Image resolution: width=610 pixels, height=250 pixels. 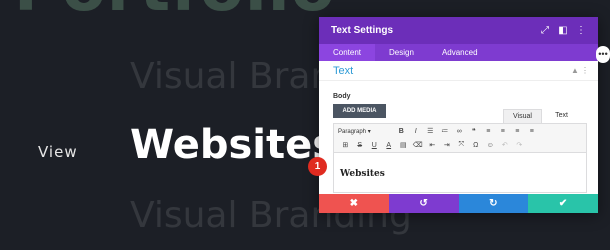 What do you see at coordinates (362, 174) in the screenshot?
I see `editor-text: Websites` at bounding box center [362, 174].